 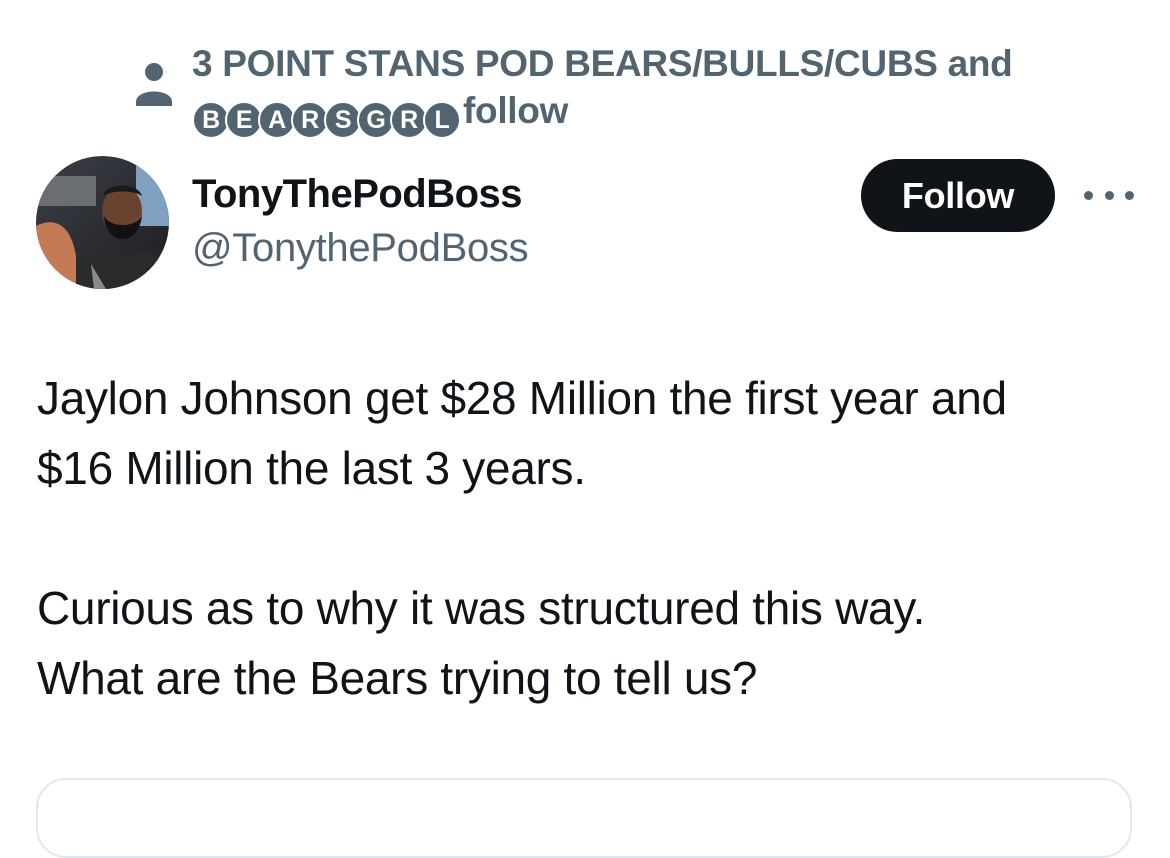 I want to click on circled-letters: B E A R S G R L, so click(x=326, y=120).